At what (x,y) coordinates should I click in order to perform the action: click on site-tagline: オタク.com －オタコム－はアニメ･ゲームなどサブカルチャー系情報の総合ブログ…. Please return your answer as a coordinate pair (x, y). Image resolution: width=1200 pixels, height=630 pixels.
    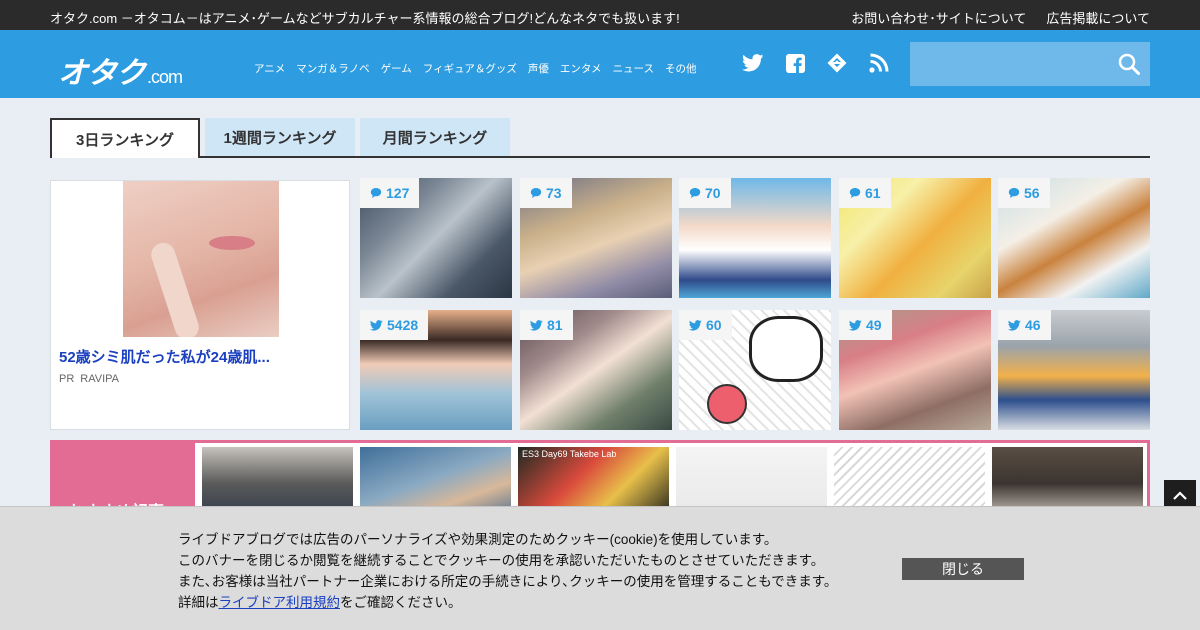
    Looking at the image, I should click on (365, 18).